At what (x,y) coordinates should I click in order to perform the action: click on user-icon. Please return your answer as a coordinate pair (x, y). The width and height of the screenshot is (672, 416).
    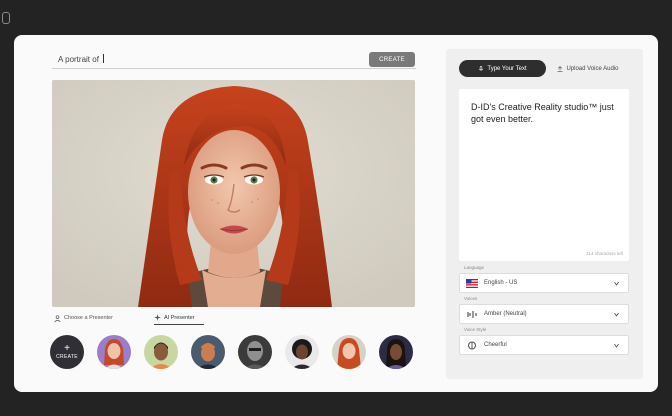
    Looking at the image, I should click on (57, 318).